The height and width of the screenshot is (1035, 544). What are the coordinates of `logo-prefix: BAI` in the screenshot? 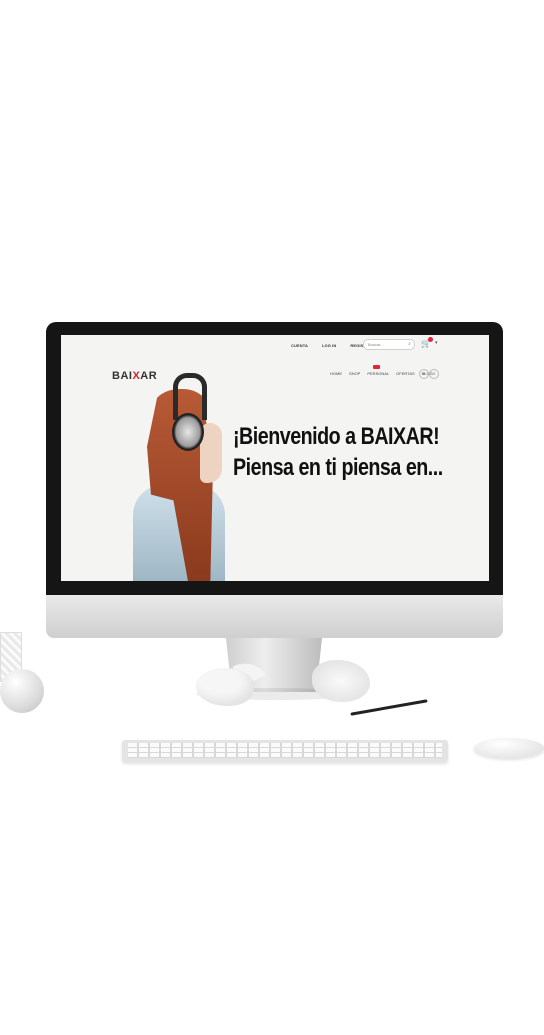 It's located at (122, 376).